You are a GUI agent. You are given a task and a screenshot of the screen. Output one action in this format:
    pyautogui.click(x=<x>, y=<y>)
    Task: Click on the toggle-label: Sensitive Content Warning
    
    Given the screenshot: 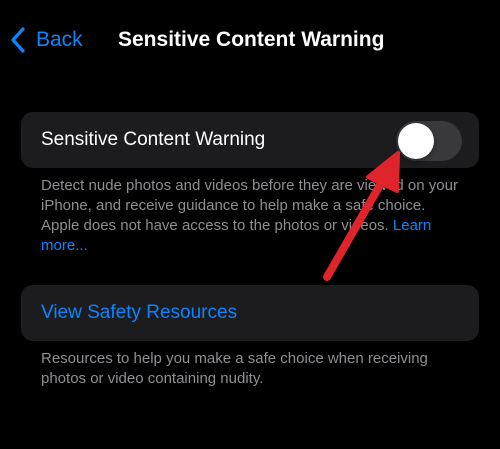 What is the action you would take?
    pyautogui.click(x=153, y=139)
    